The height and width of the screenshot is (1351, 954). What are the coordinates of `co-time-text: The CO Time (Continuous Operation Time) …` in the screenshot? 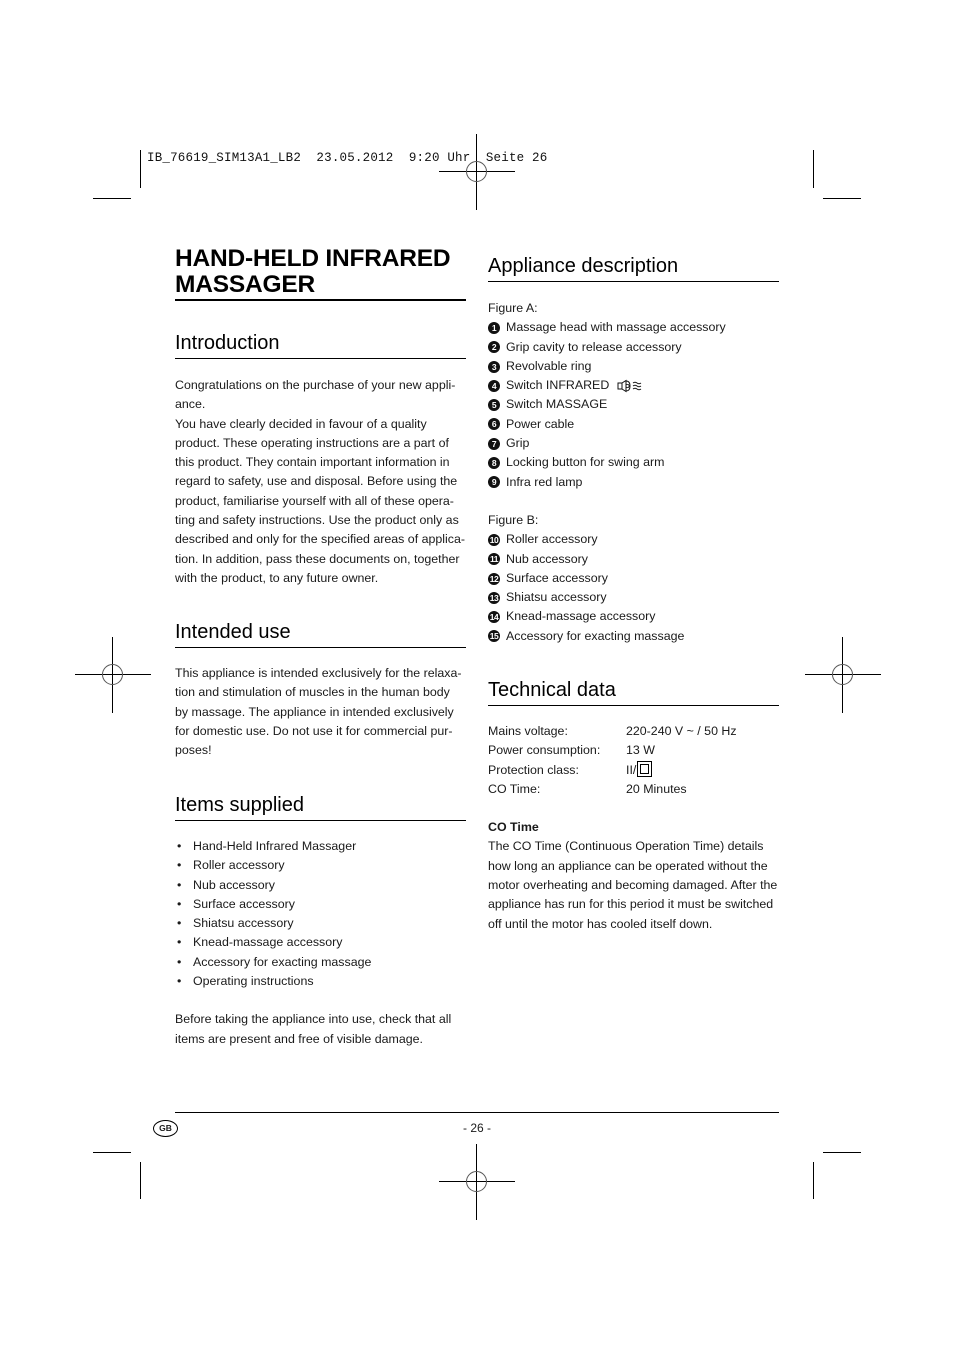 It's located at (633, 885).